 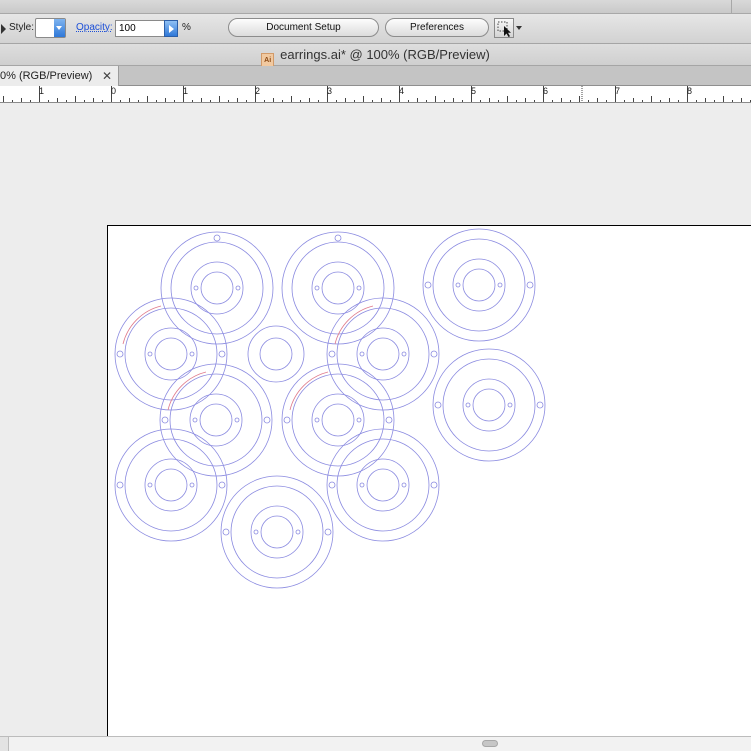 What do you see at coordinates (490, 743) in the screenshot?
I see `scrollbar-thumb` at bounding box center [490, 743].